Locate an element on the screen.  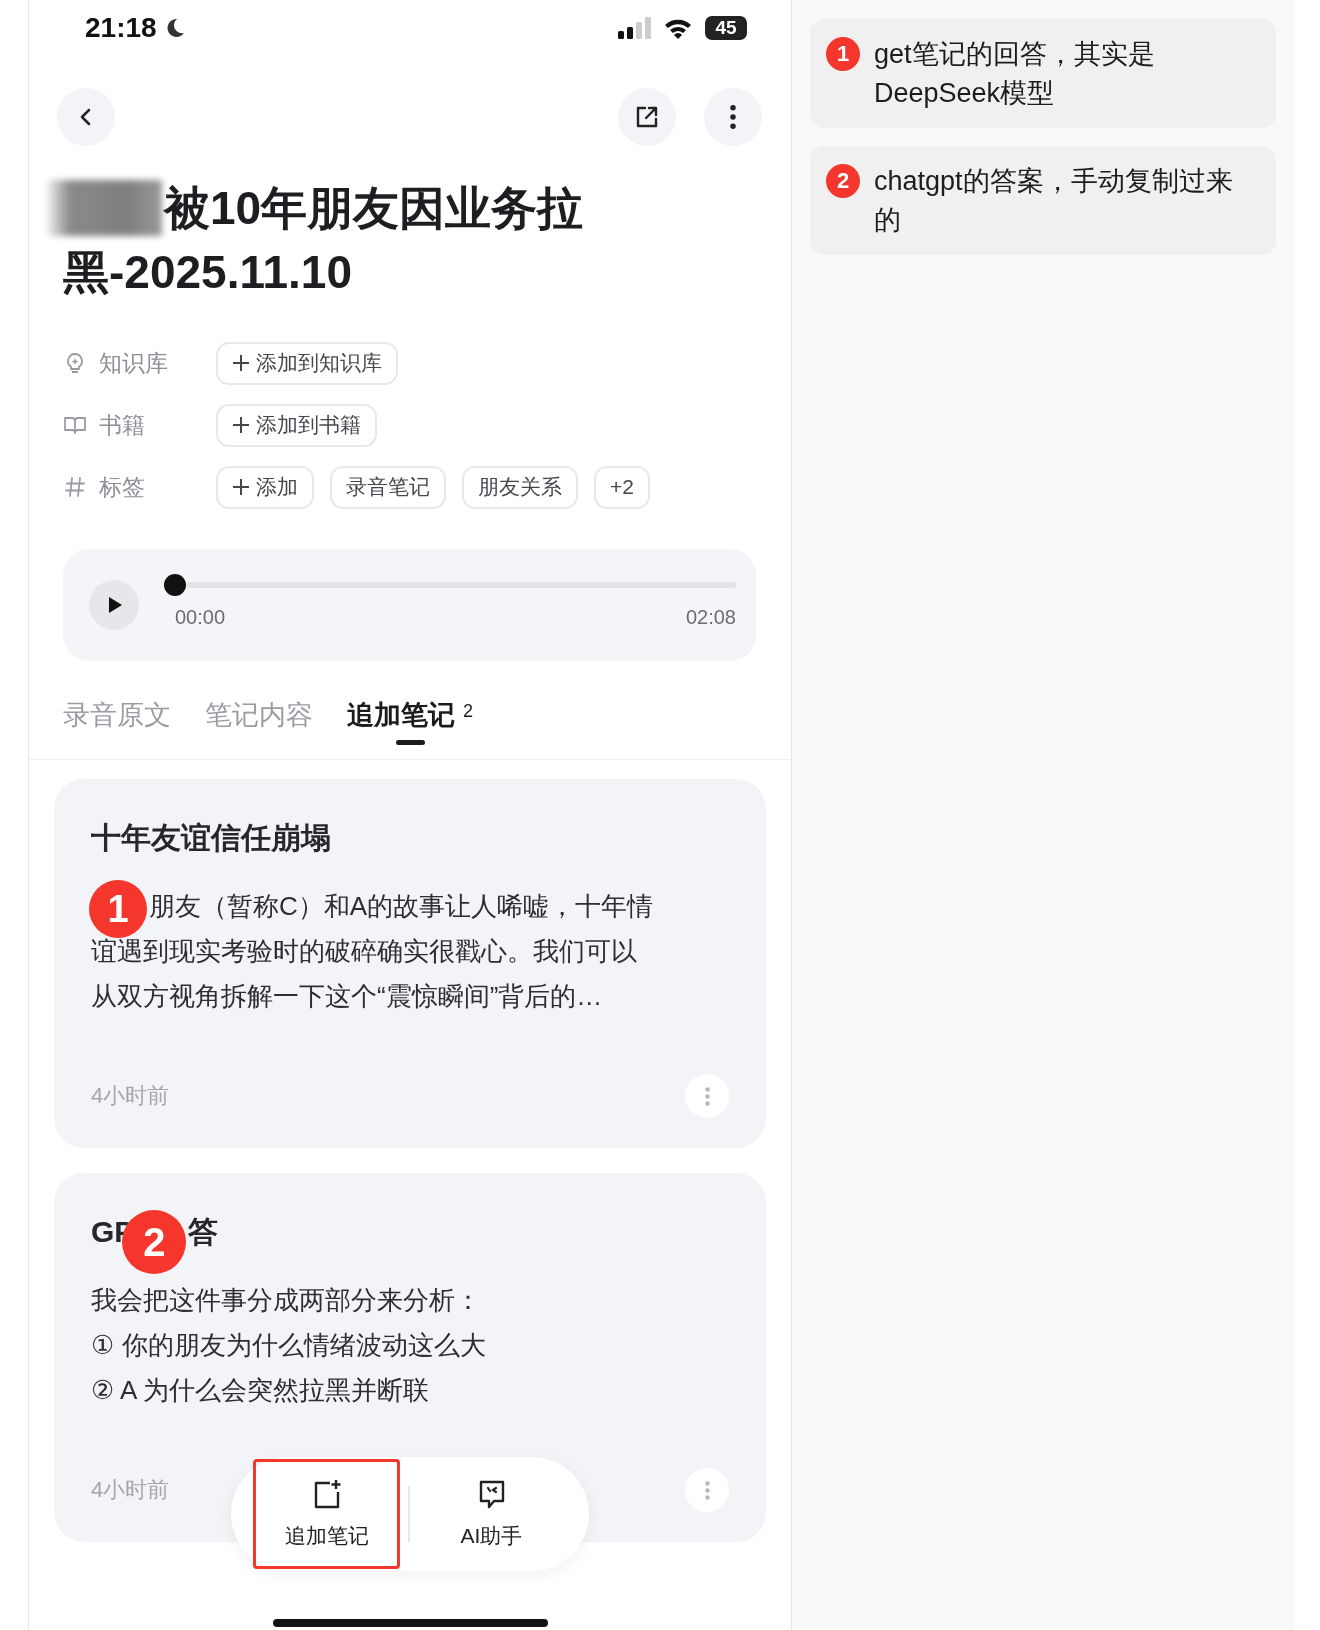
progress-thumb is located at coordinates (175, 584).